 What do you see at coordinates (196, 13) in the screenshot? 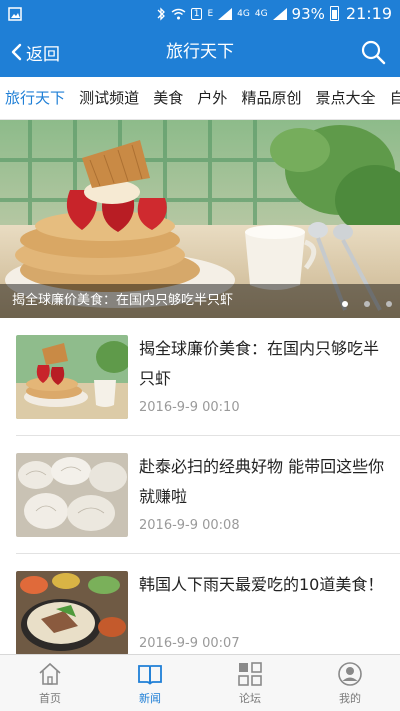
I see `sim-slot-label: 1` at bounding box center [196, 13].